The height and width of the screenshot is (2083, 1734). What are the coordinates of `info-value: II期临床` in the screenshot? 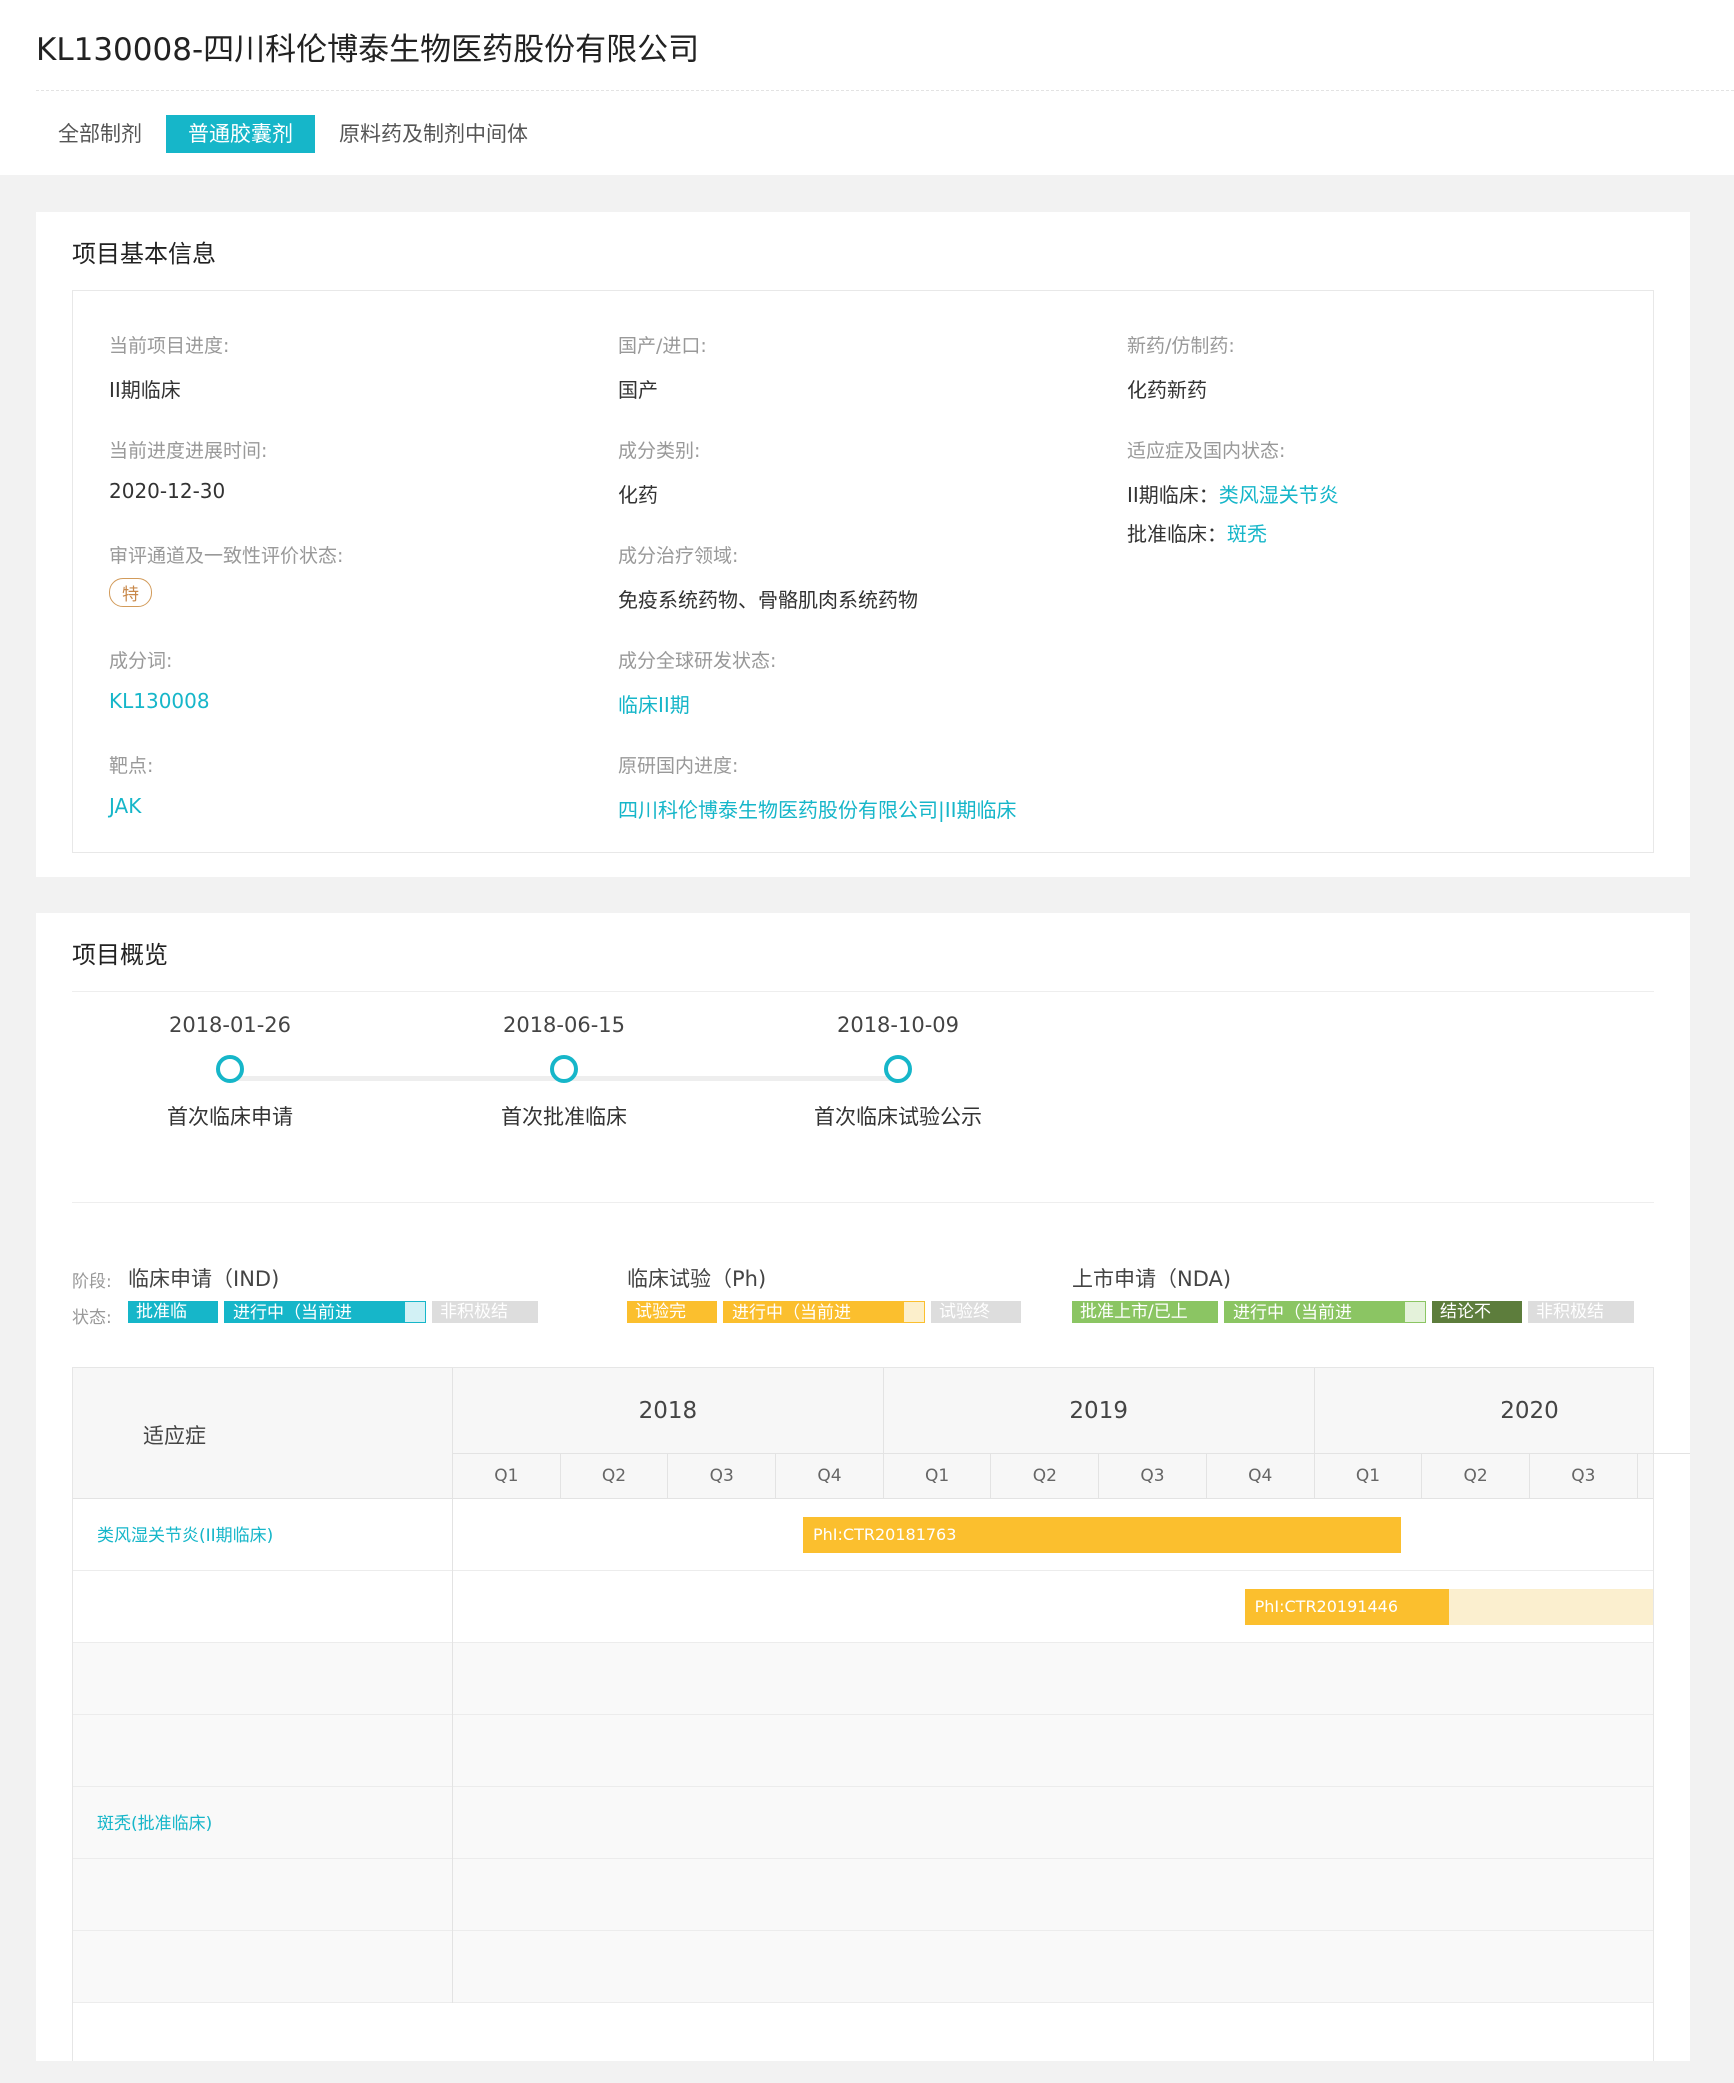 It's located at (145, 390).